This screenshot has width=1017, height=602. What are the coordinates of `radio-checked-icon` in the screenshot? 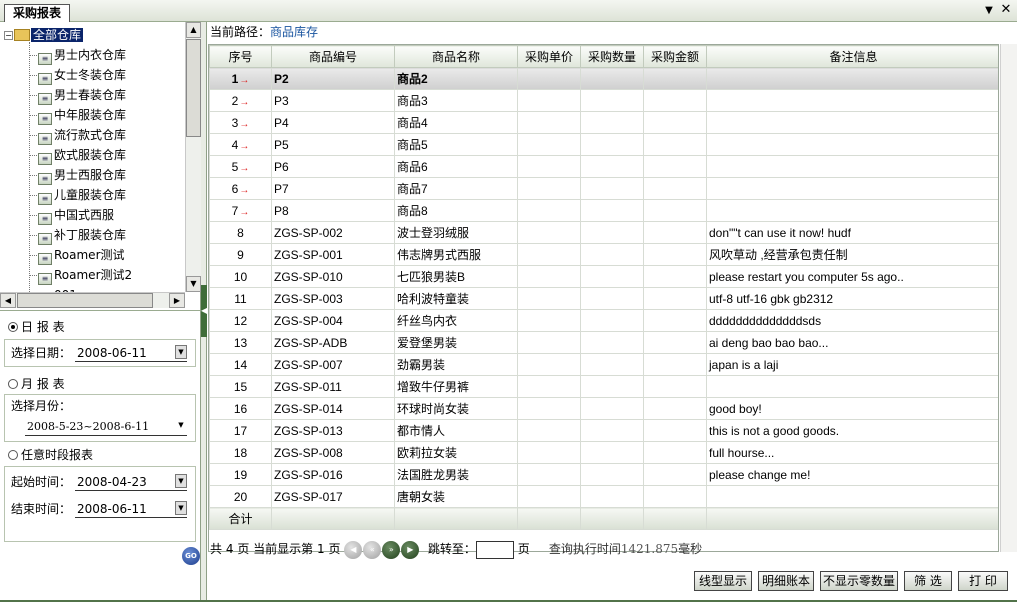 It's located at (13, 327).